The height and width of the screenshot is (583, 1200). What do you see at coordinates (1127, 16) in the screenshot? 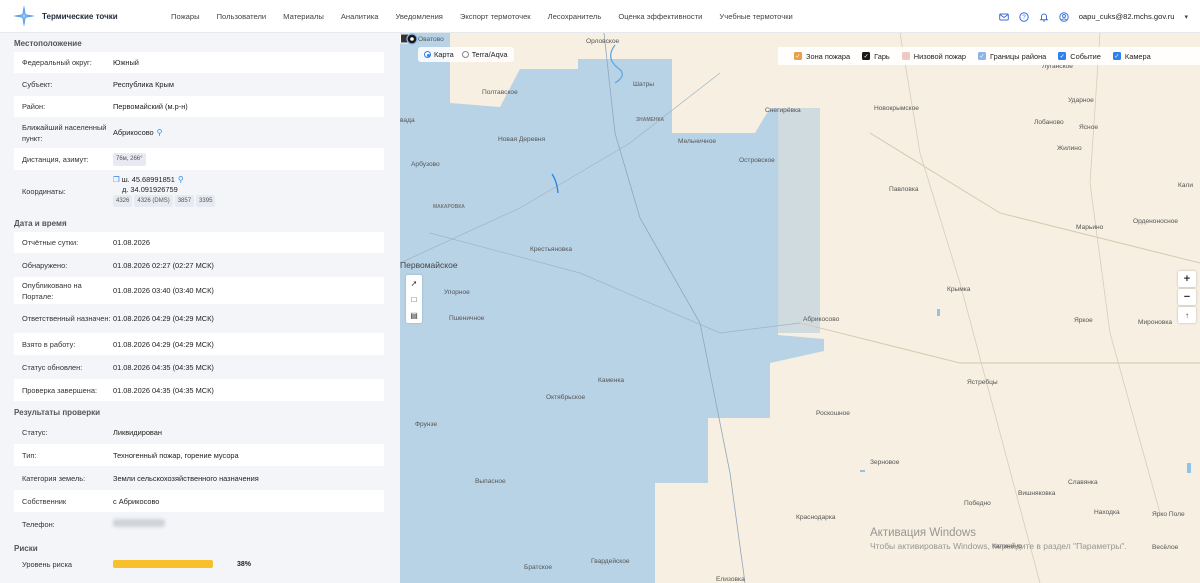
I see `user-email: oapu_cuks@82.mchs.gov.ru` at bounding box center [1127, 16].